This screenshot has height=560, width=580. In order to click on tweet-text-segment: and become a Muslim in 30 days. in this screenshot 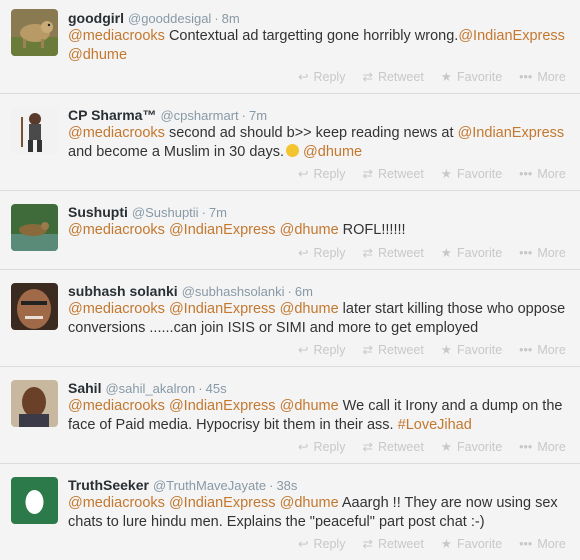, I will do `click(176, 152)`.